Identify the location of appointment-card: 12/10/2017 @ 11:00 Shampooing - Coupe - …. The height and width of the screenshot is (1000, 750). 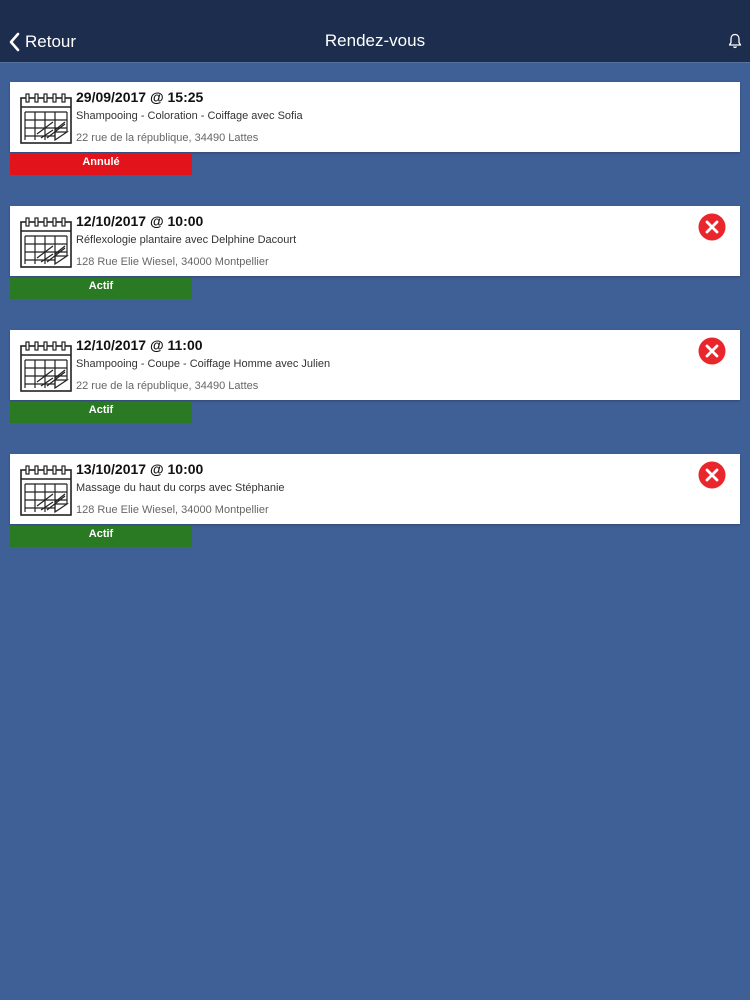
(375, 365).